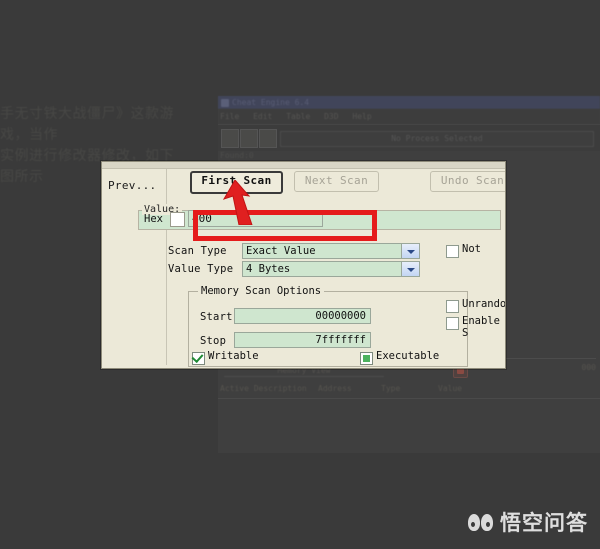 The height and width of the screenshot is (549, 600). What do you see at coordinates (298, 116) in the screenshot?
I see `menu-item-table: Table` at bounding box center [298, 116].